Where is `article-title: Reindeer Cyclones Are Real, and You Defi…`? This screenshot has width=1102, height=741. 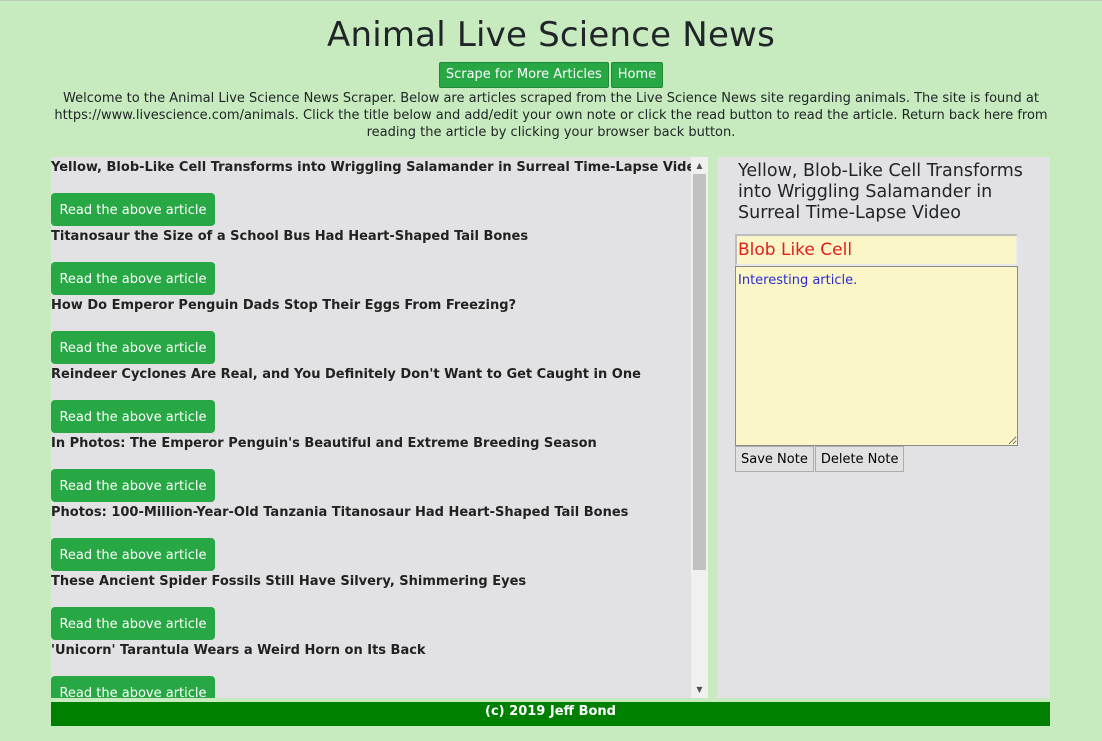 article-title: Reindeer Cyclones Are Real, and You Defi… is located at coordinates (346, 374).